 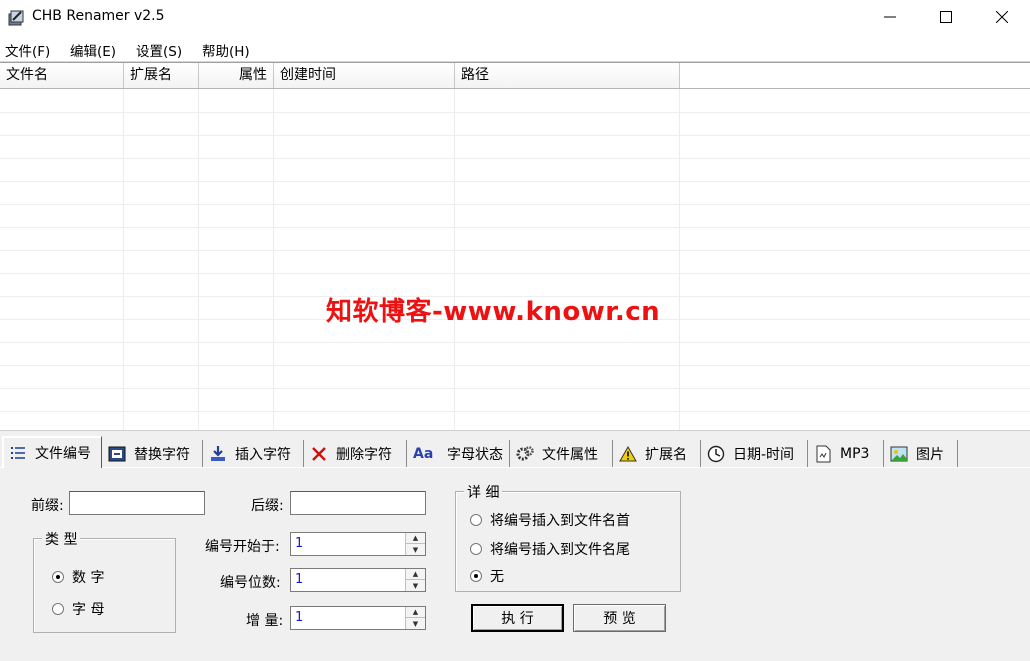 What do you see at coordinates (568, 537) in the screenshot?
I see `detail-groupbox: 详 细 将编号插入到文件名首 将编号插入到文件名尾 无` at bounding box center [568, 537].